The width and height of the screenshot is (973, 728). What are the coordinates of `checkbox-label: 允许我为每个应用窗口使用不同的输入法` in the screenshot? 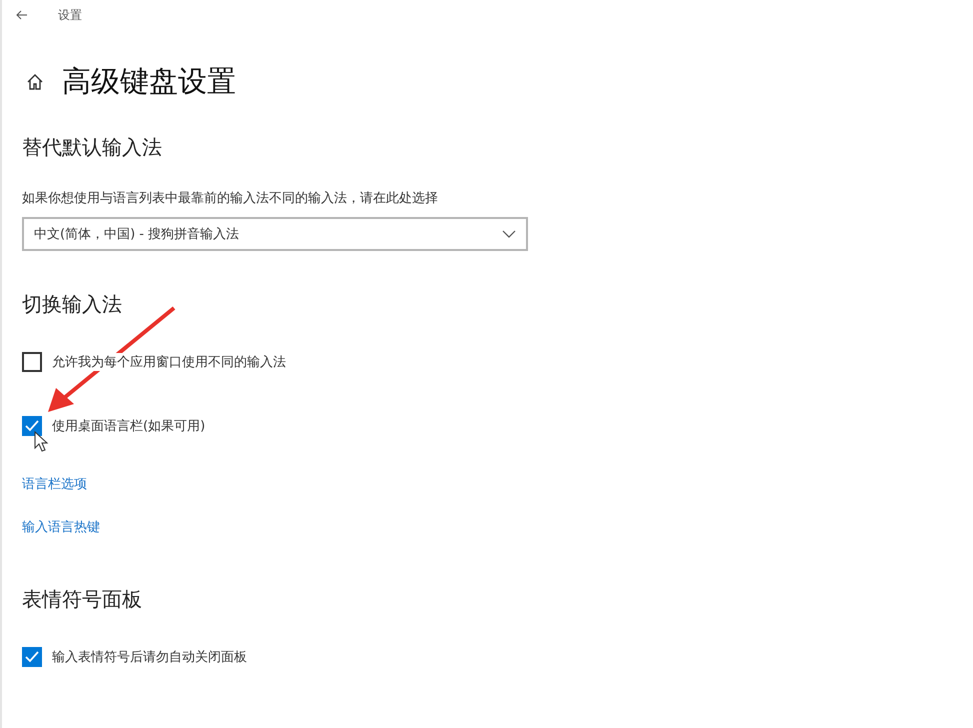 It's located at (169, 362).